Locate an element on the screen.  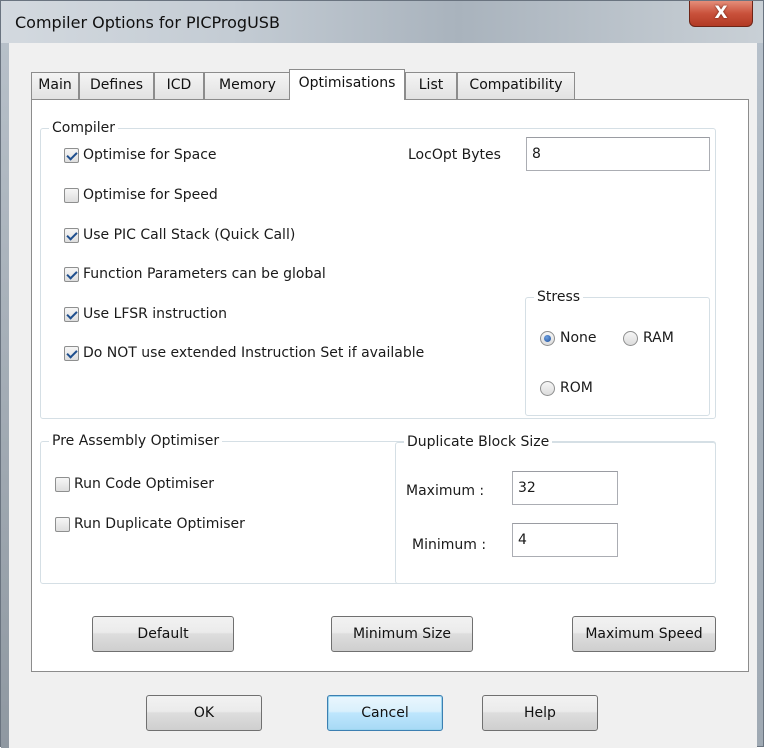
duplicate-block-group-label: Duplicate Block Size is located at coordinates (478, 442).